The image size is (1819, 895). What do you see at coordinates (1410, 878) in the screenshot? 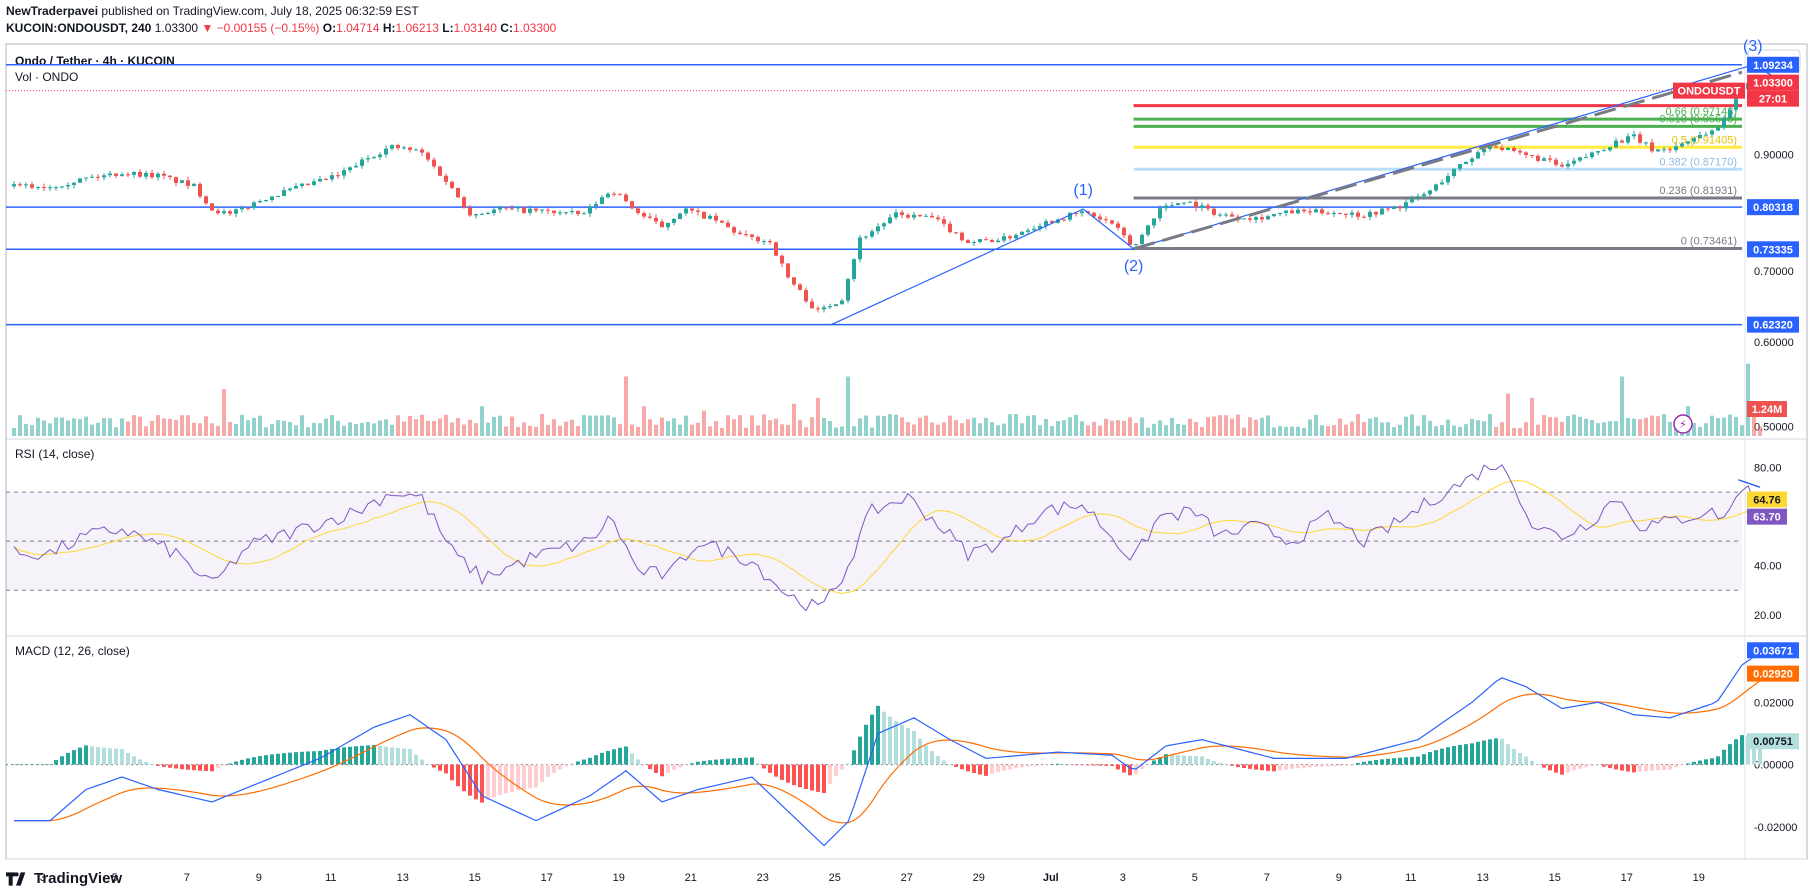
I see `time-tick-label: 11` at bounding box center [1410, 878].